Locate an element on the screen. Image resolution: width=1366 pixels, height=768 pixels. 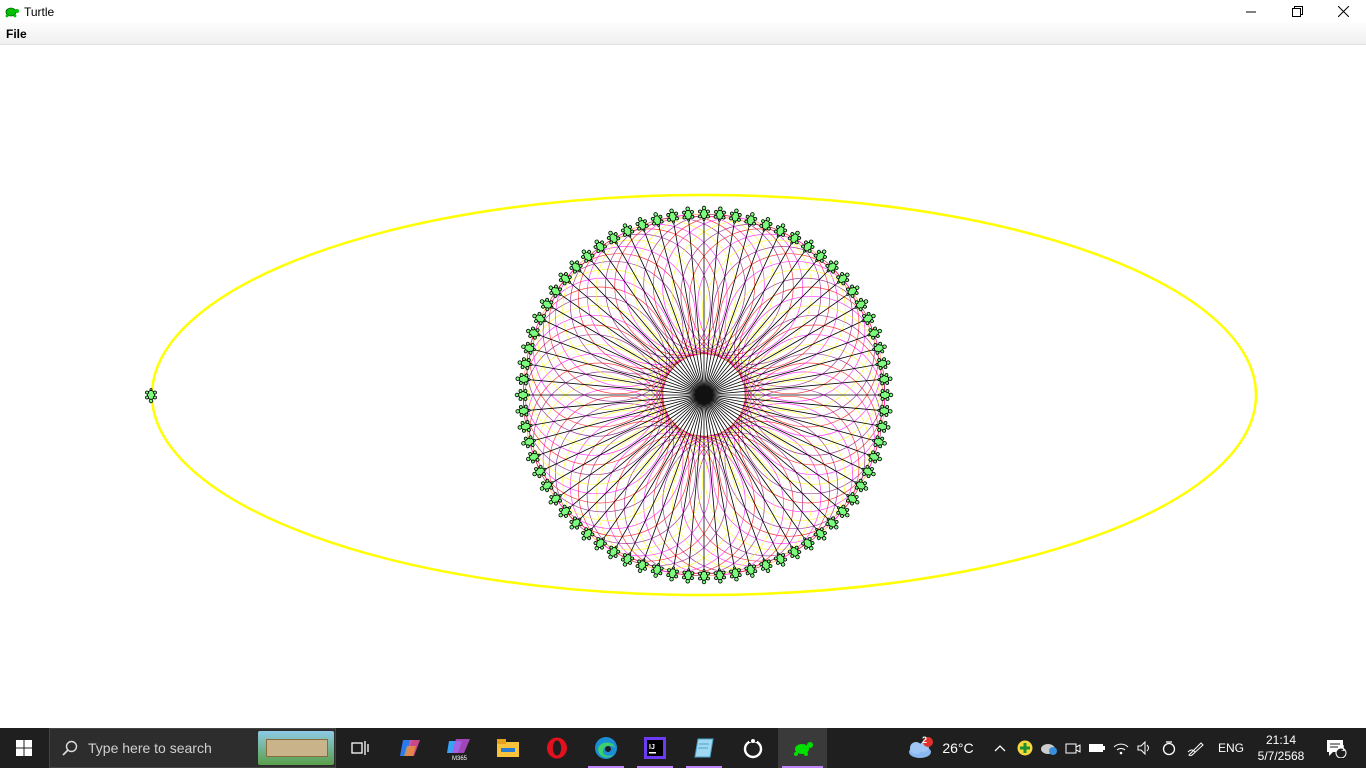
minimize-icon is located at coordinates (1251, 11).